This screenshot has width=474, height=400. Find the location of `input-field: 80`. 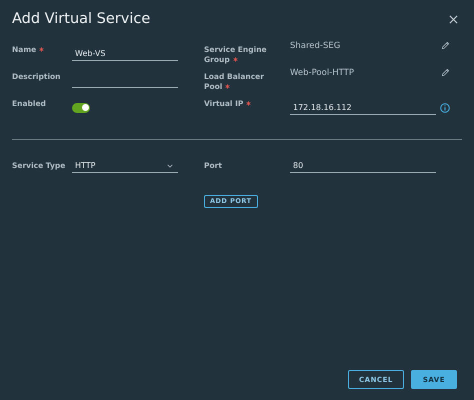

input-field: 80 is located at coordinates (363, 166).